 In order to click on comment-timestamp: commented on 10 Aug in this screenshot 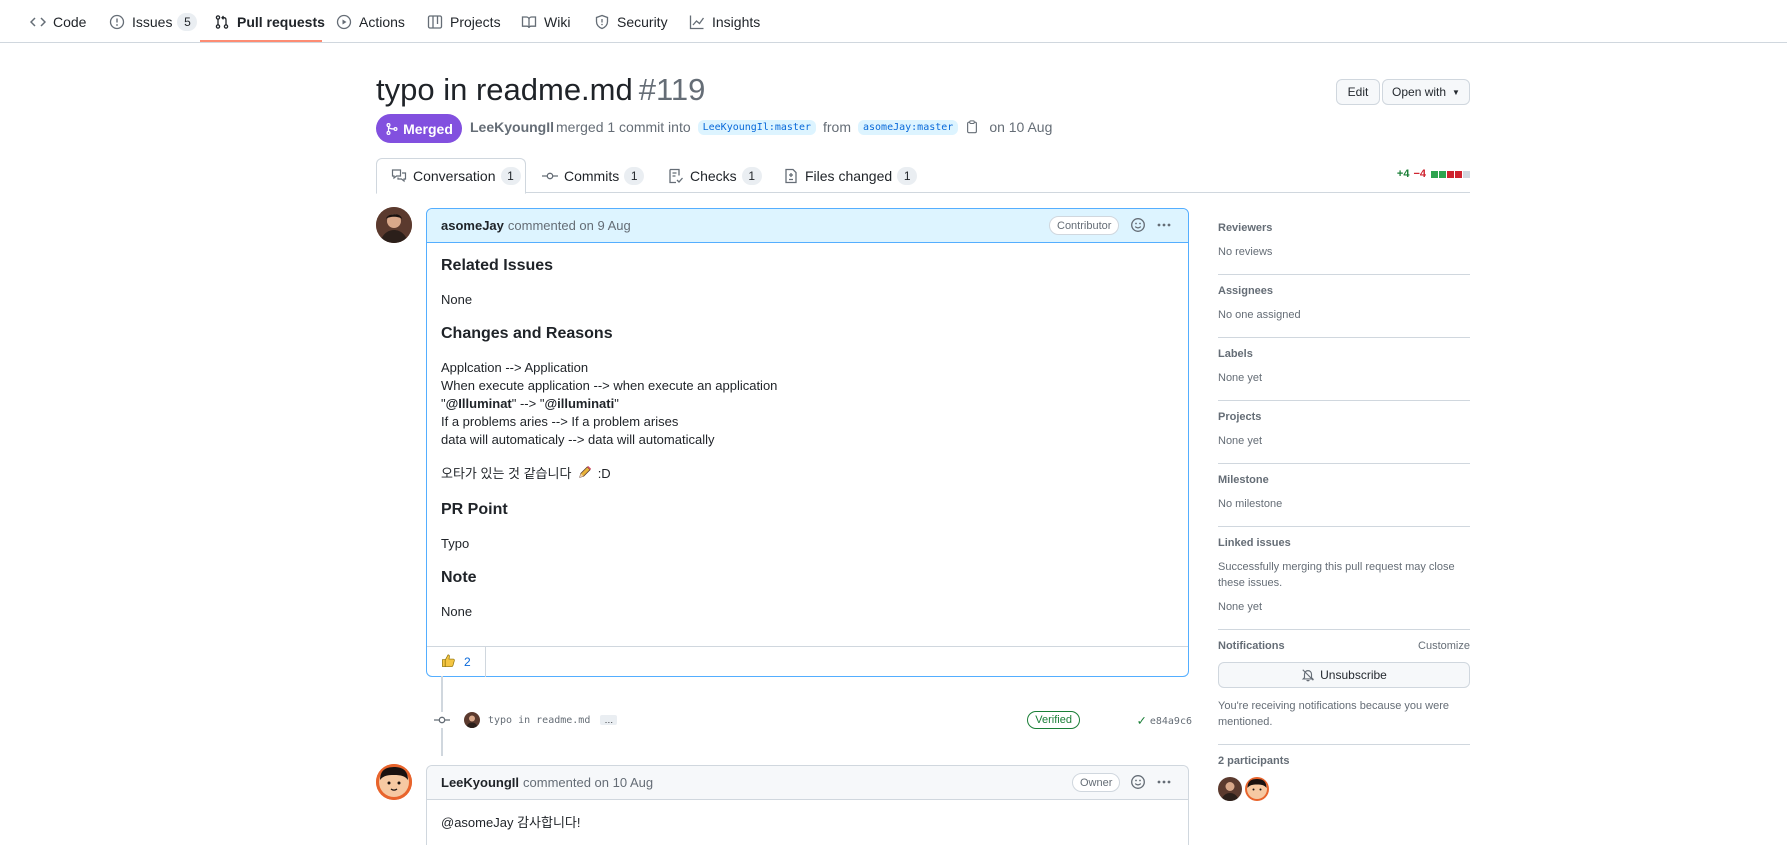, I will do `click(588, 782)`.